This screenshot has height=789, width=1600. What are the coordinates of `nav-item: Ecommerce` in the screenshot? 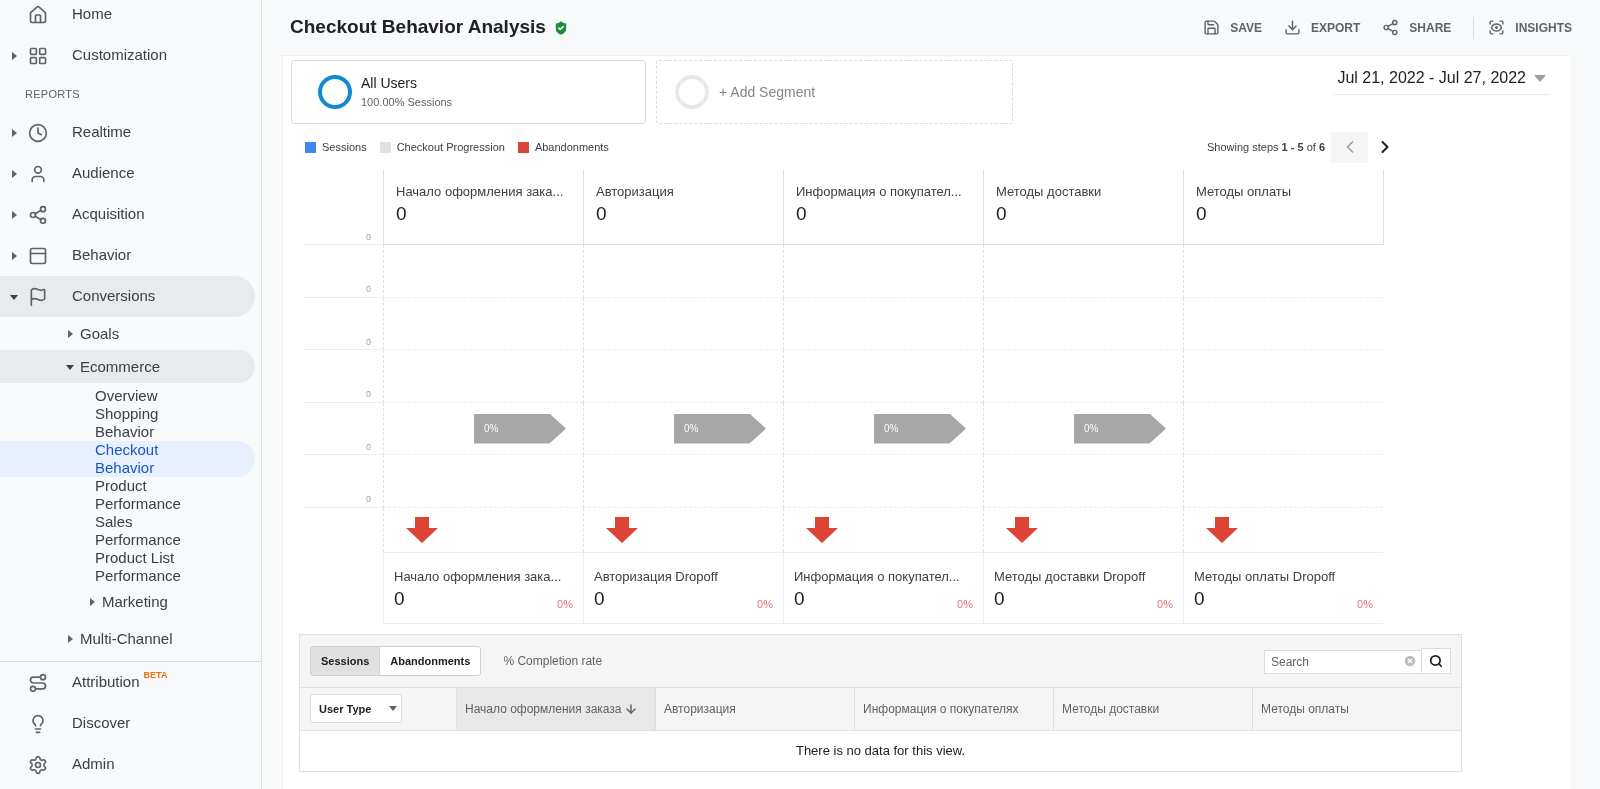 It's located at (127, 366).